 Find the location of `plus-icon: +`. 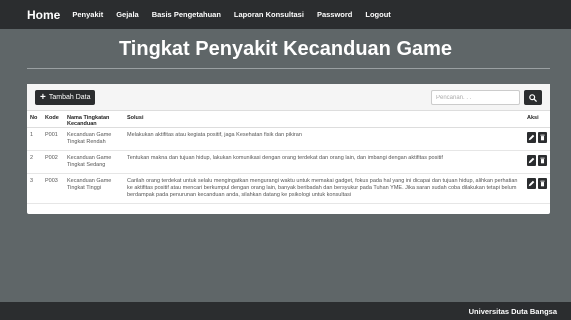

plus-icon: + is located at coordinates (43, 97).